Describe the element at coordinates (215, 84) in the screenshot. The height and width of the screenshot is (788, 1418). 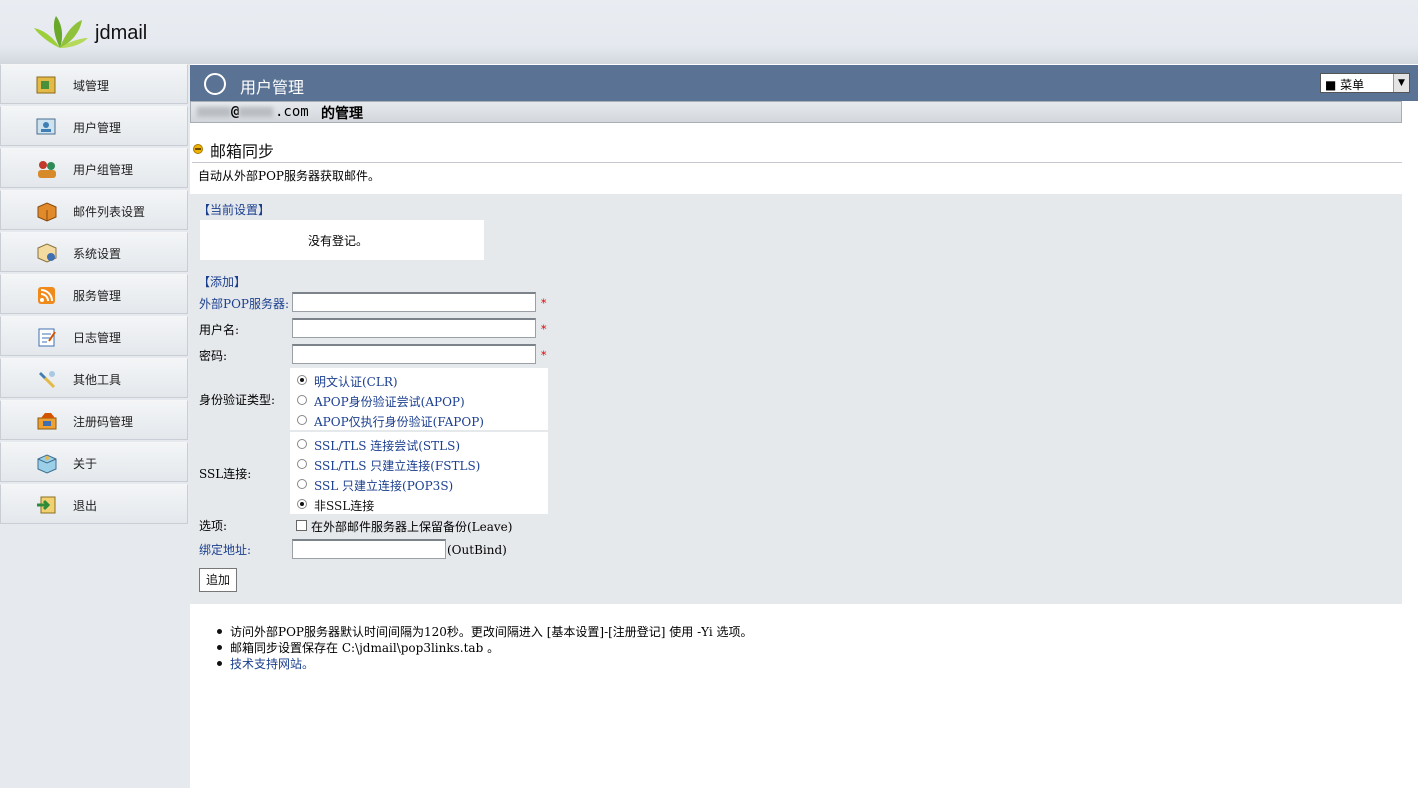
I see `user-circle-icon` at that location.